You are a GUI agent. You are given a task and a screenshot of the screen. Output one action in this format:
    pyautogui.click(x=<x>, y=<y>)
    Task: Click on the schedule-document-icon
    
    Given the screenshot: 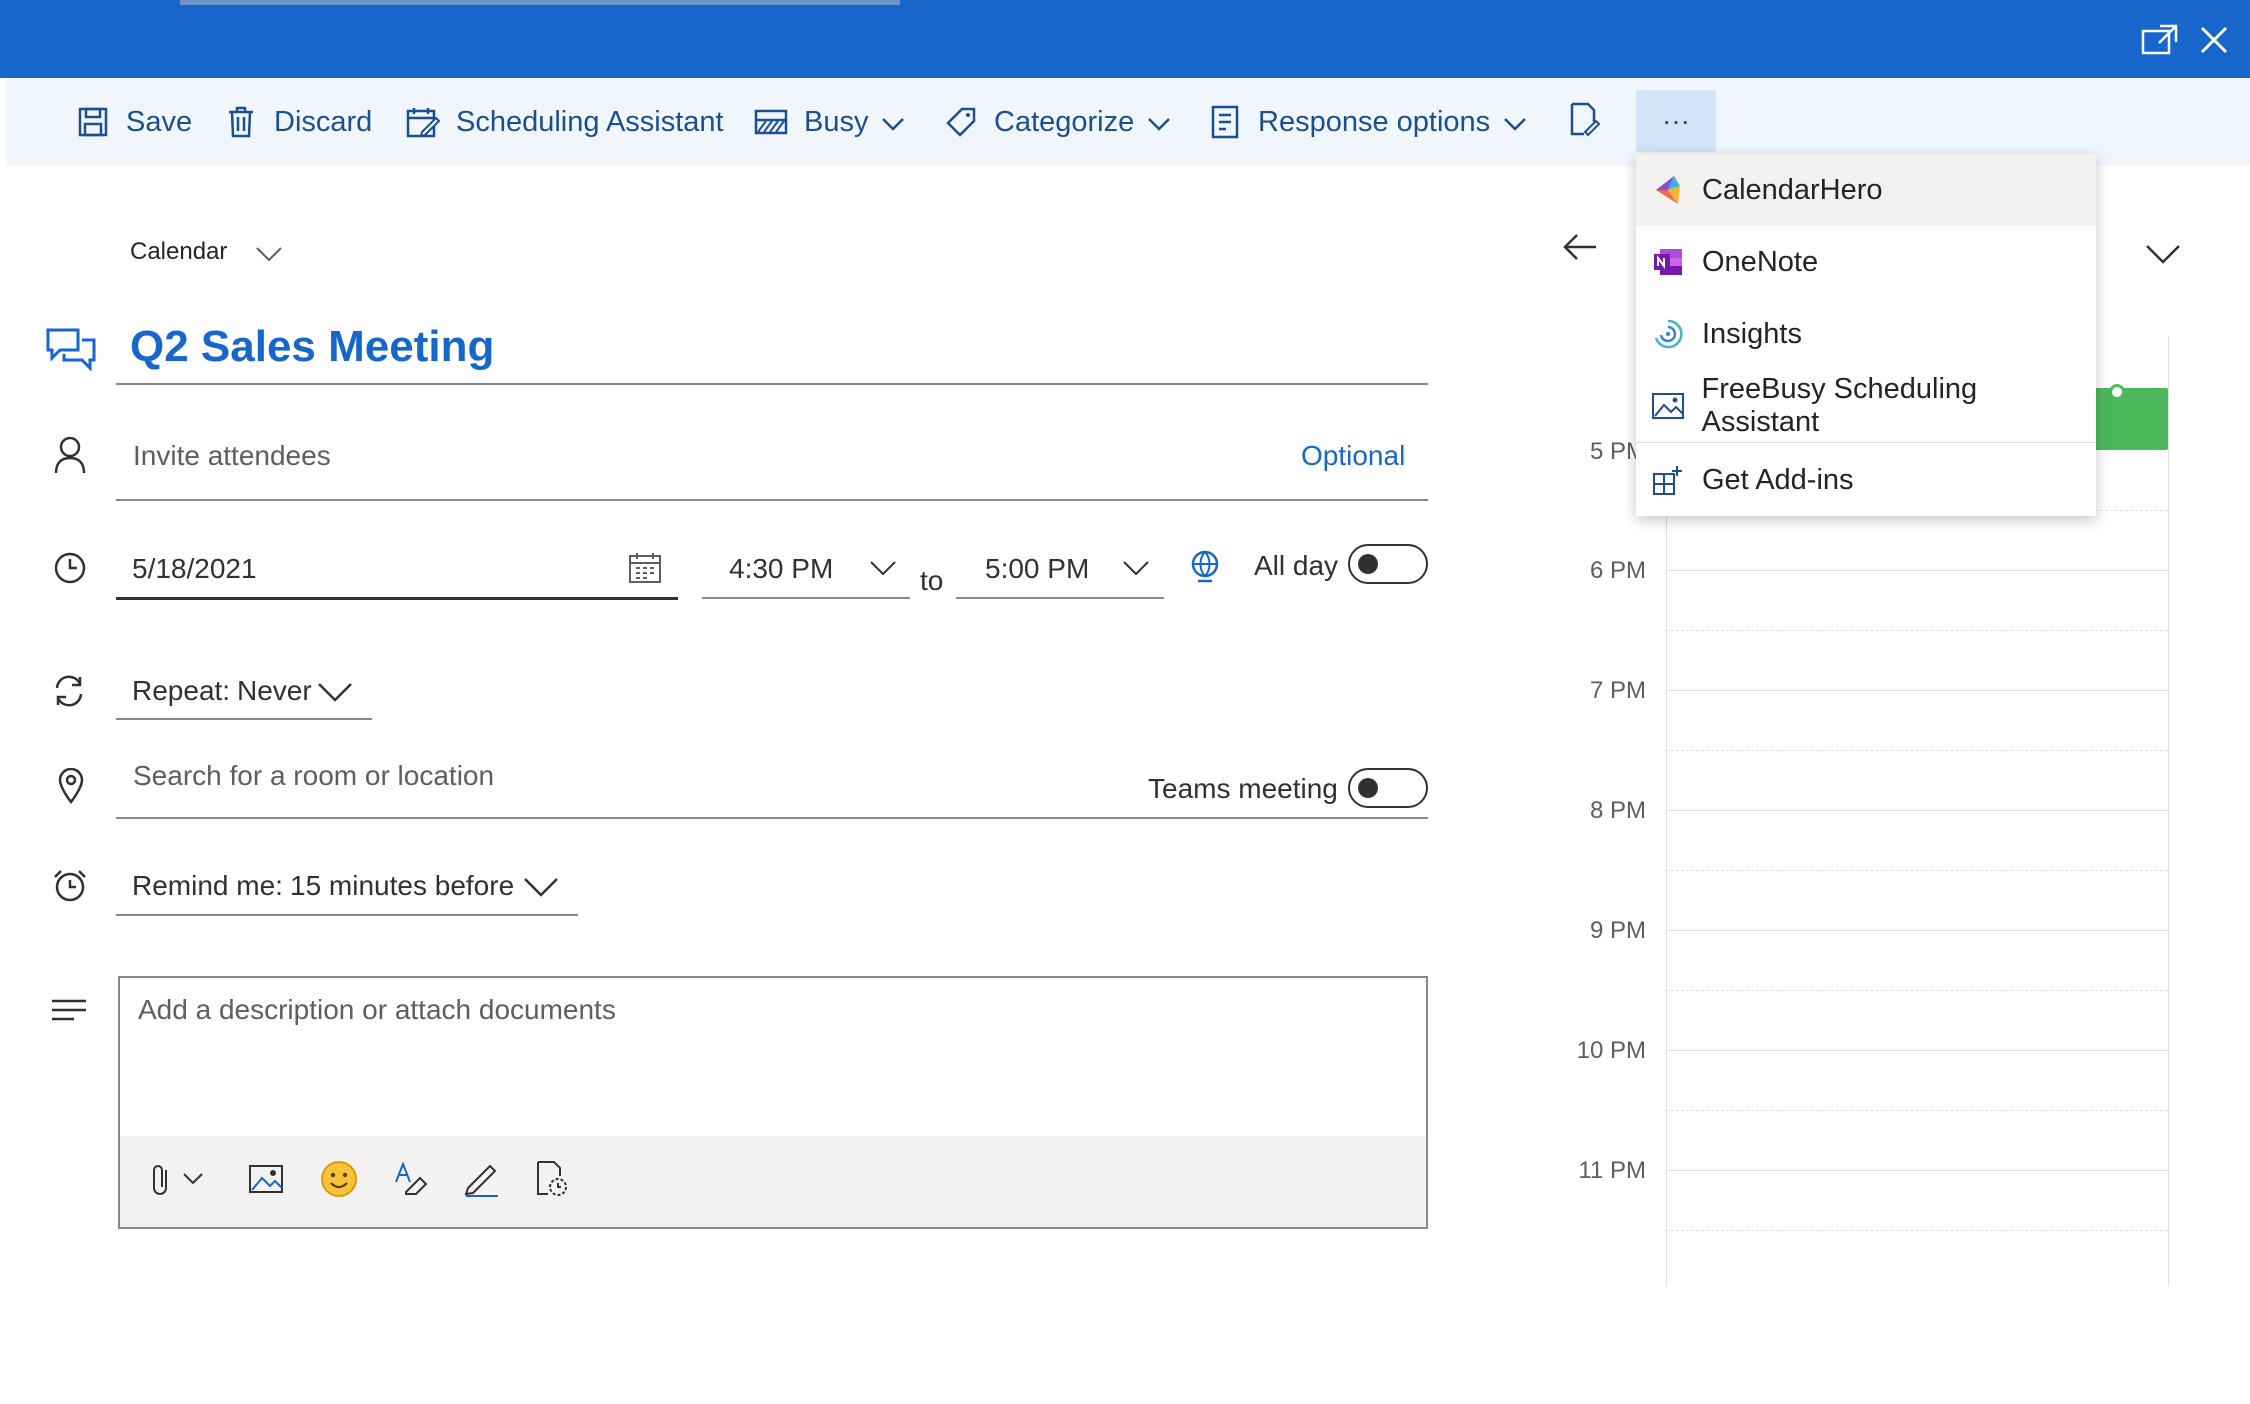 What is the action you would take?
    pyautogui.click(x=552, y=1181)
    